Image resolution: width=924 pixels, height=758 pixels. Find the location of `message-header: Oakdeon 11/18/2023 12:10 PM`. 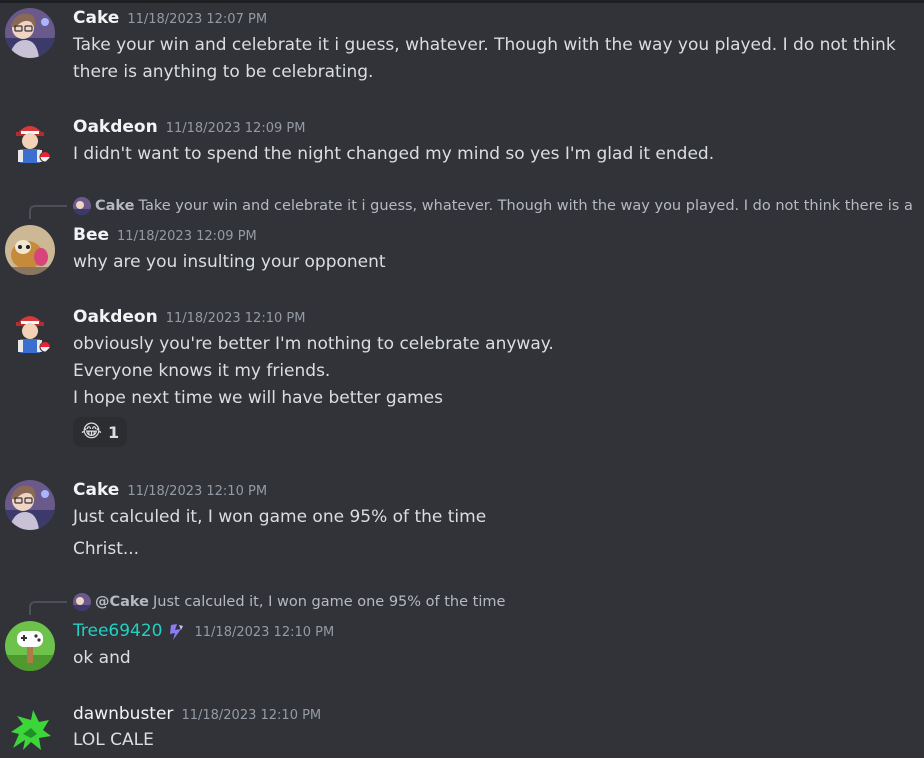

message-header: Oakdeon 11/18/2023 12:10 PM is located at coordinates (189, 317).